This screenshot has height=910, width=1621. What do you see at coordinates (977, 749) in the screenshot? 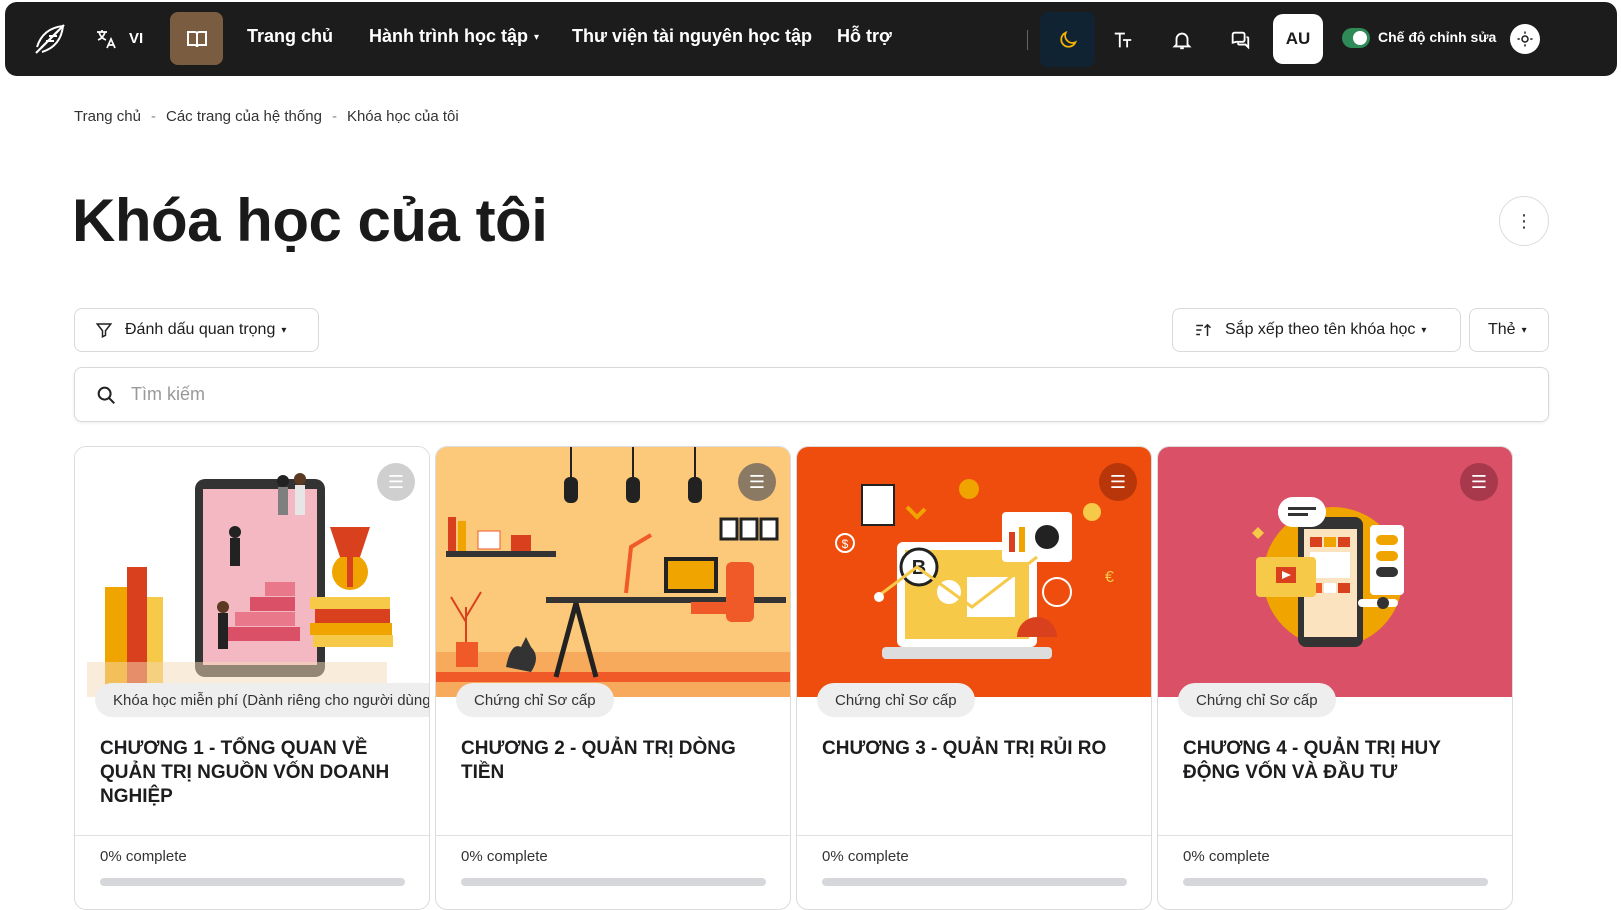
I see `course-title: CHƯƠNG 3 - QUẢN TRỊ RỦI RO` at bounding box center [977, 749].